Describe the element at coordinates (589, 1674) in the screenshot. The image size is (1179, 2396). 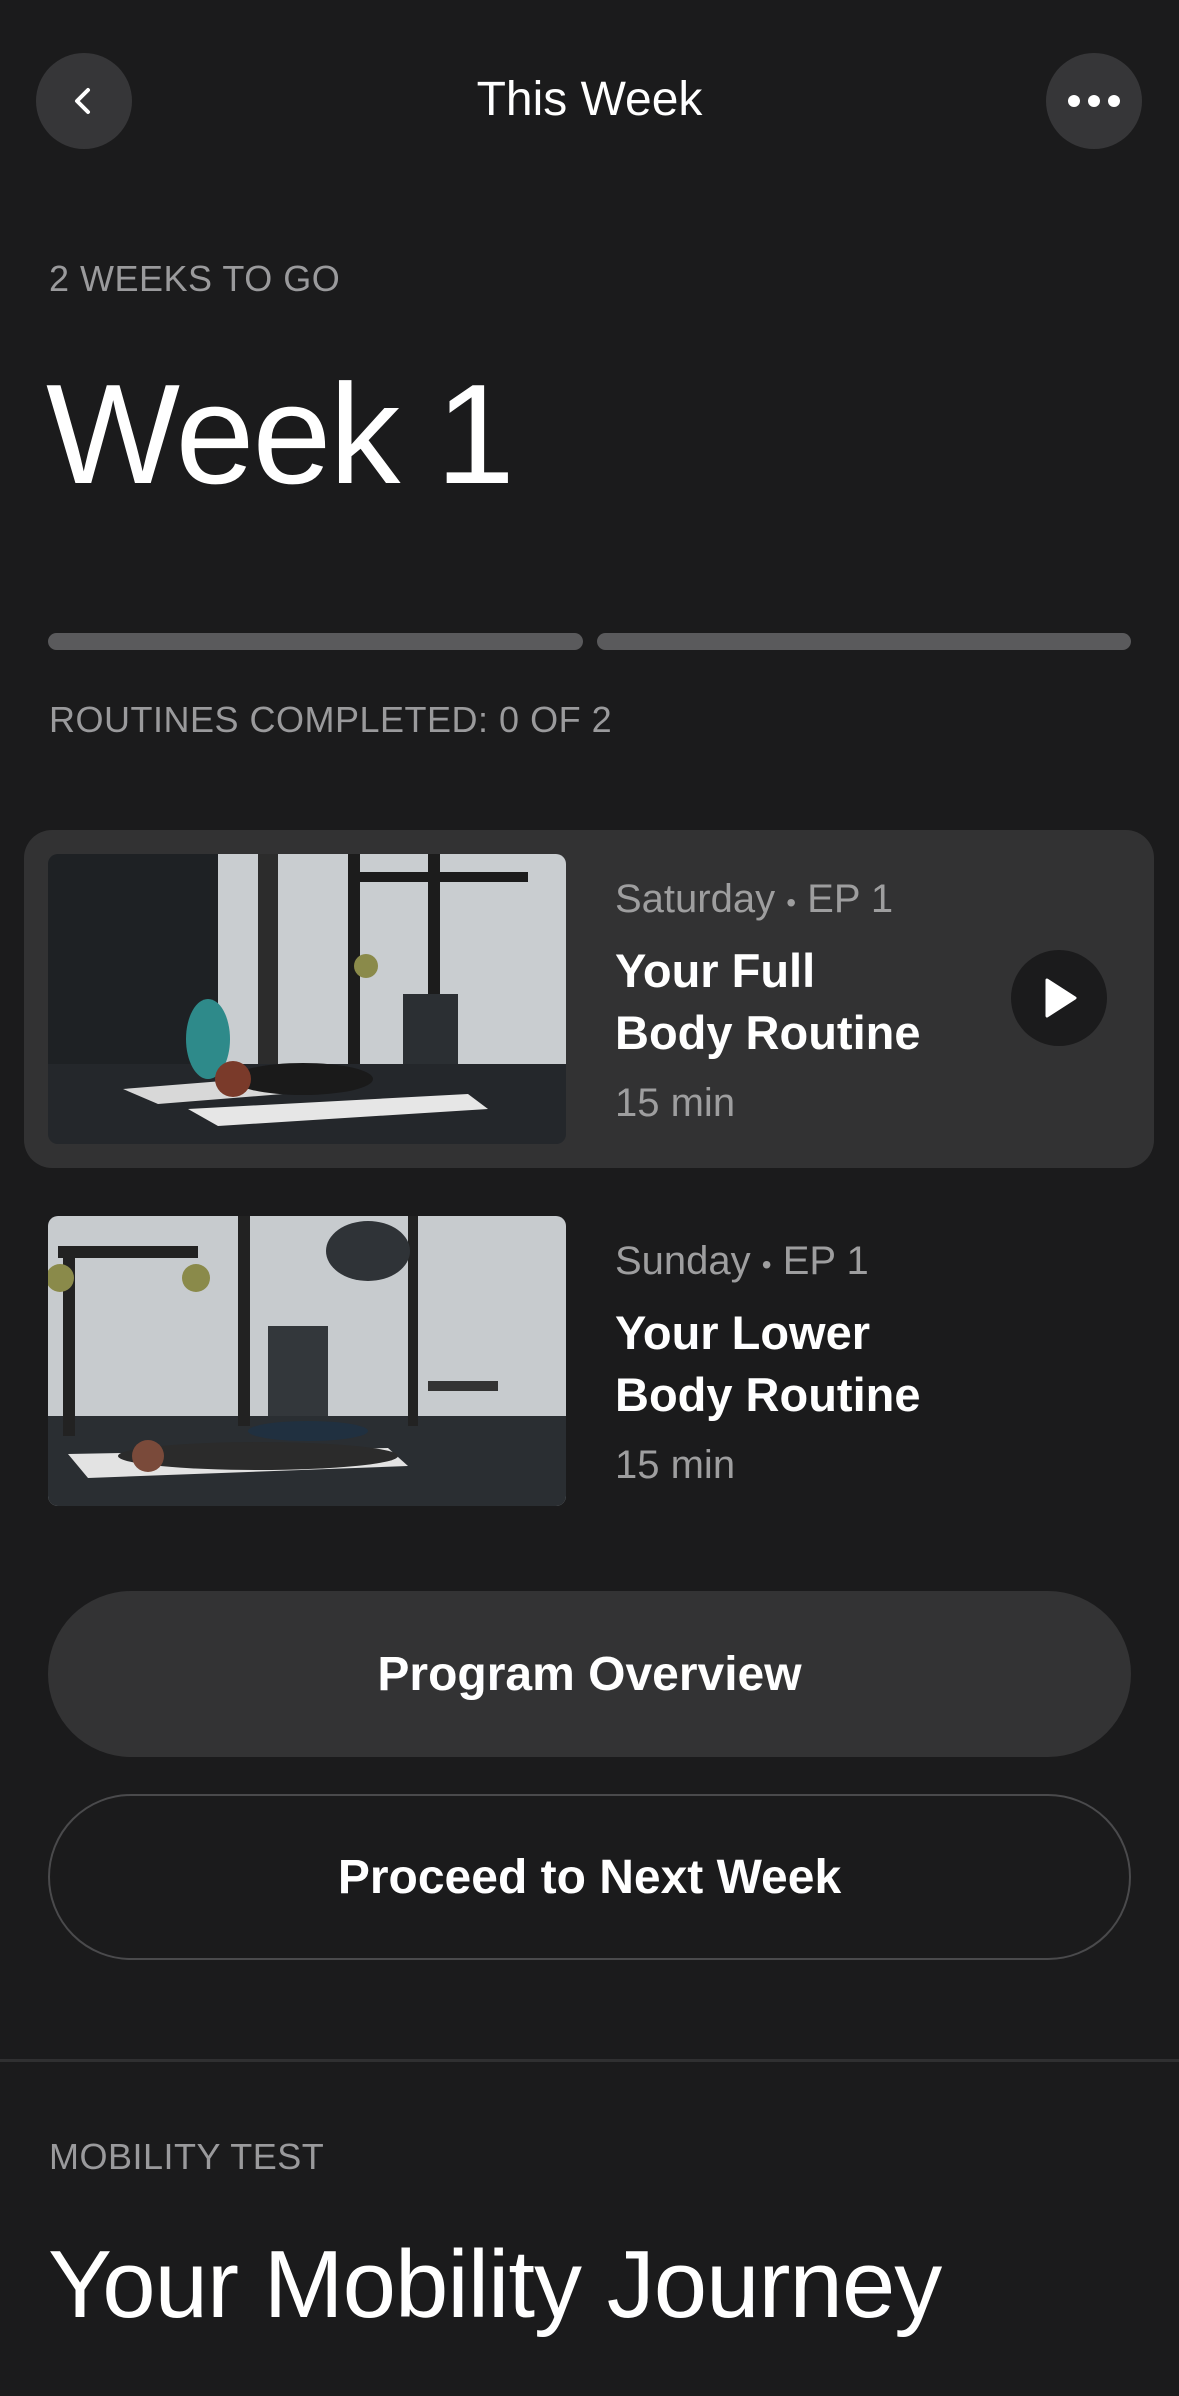
I see `program-overview-button: Program Overview` at that location.